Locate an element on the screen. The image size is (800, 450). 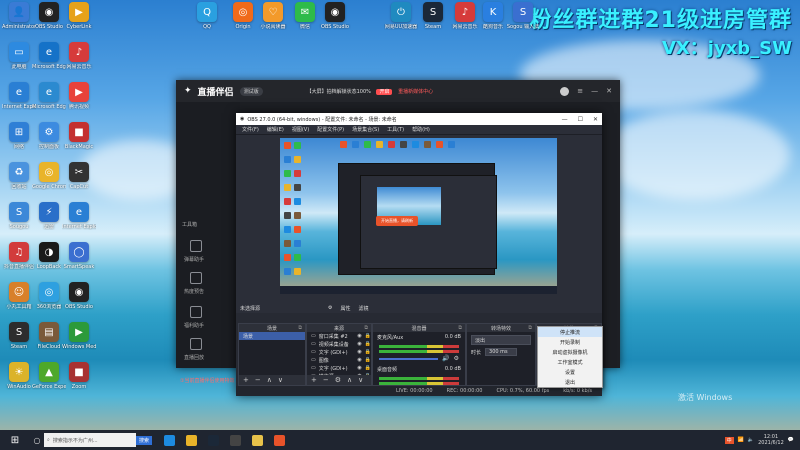
desktop-icon: ♡ 小说阅读器 is located at coordinates (273, 16).